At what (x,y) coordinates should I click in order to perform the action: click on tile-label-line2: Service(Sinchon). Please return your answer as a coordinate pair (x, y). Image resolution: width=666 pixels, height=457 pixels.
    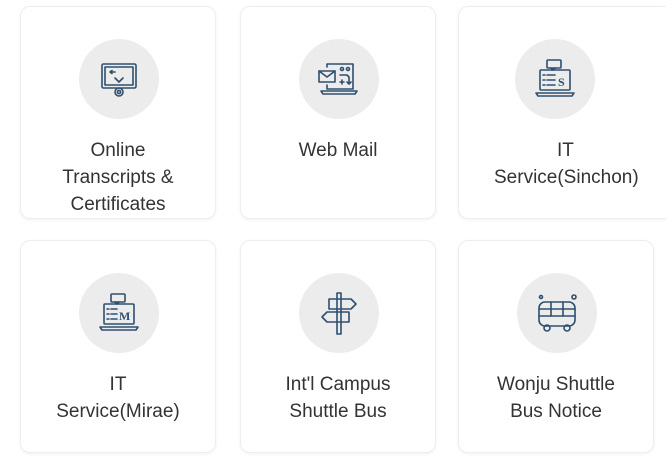
    Looking at the image, I should click on (566, 177).